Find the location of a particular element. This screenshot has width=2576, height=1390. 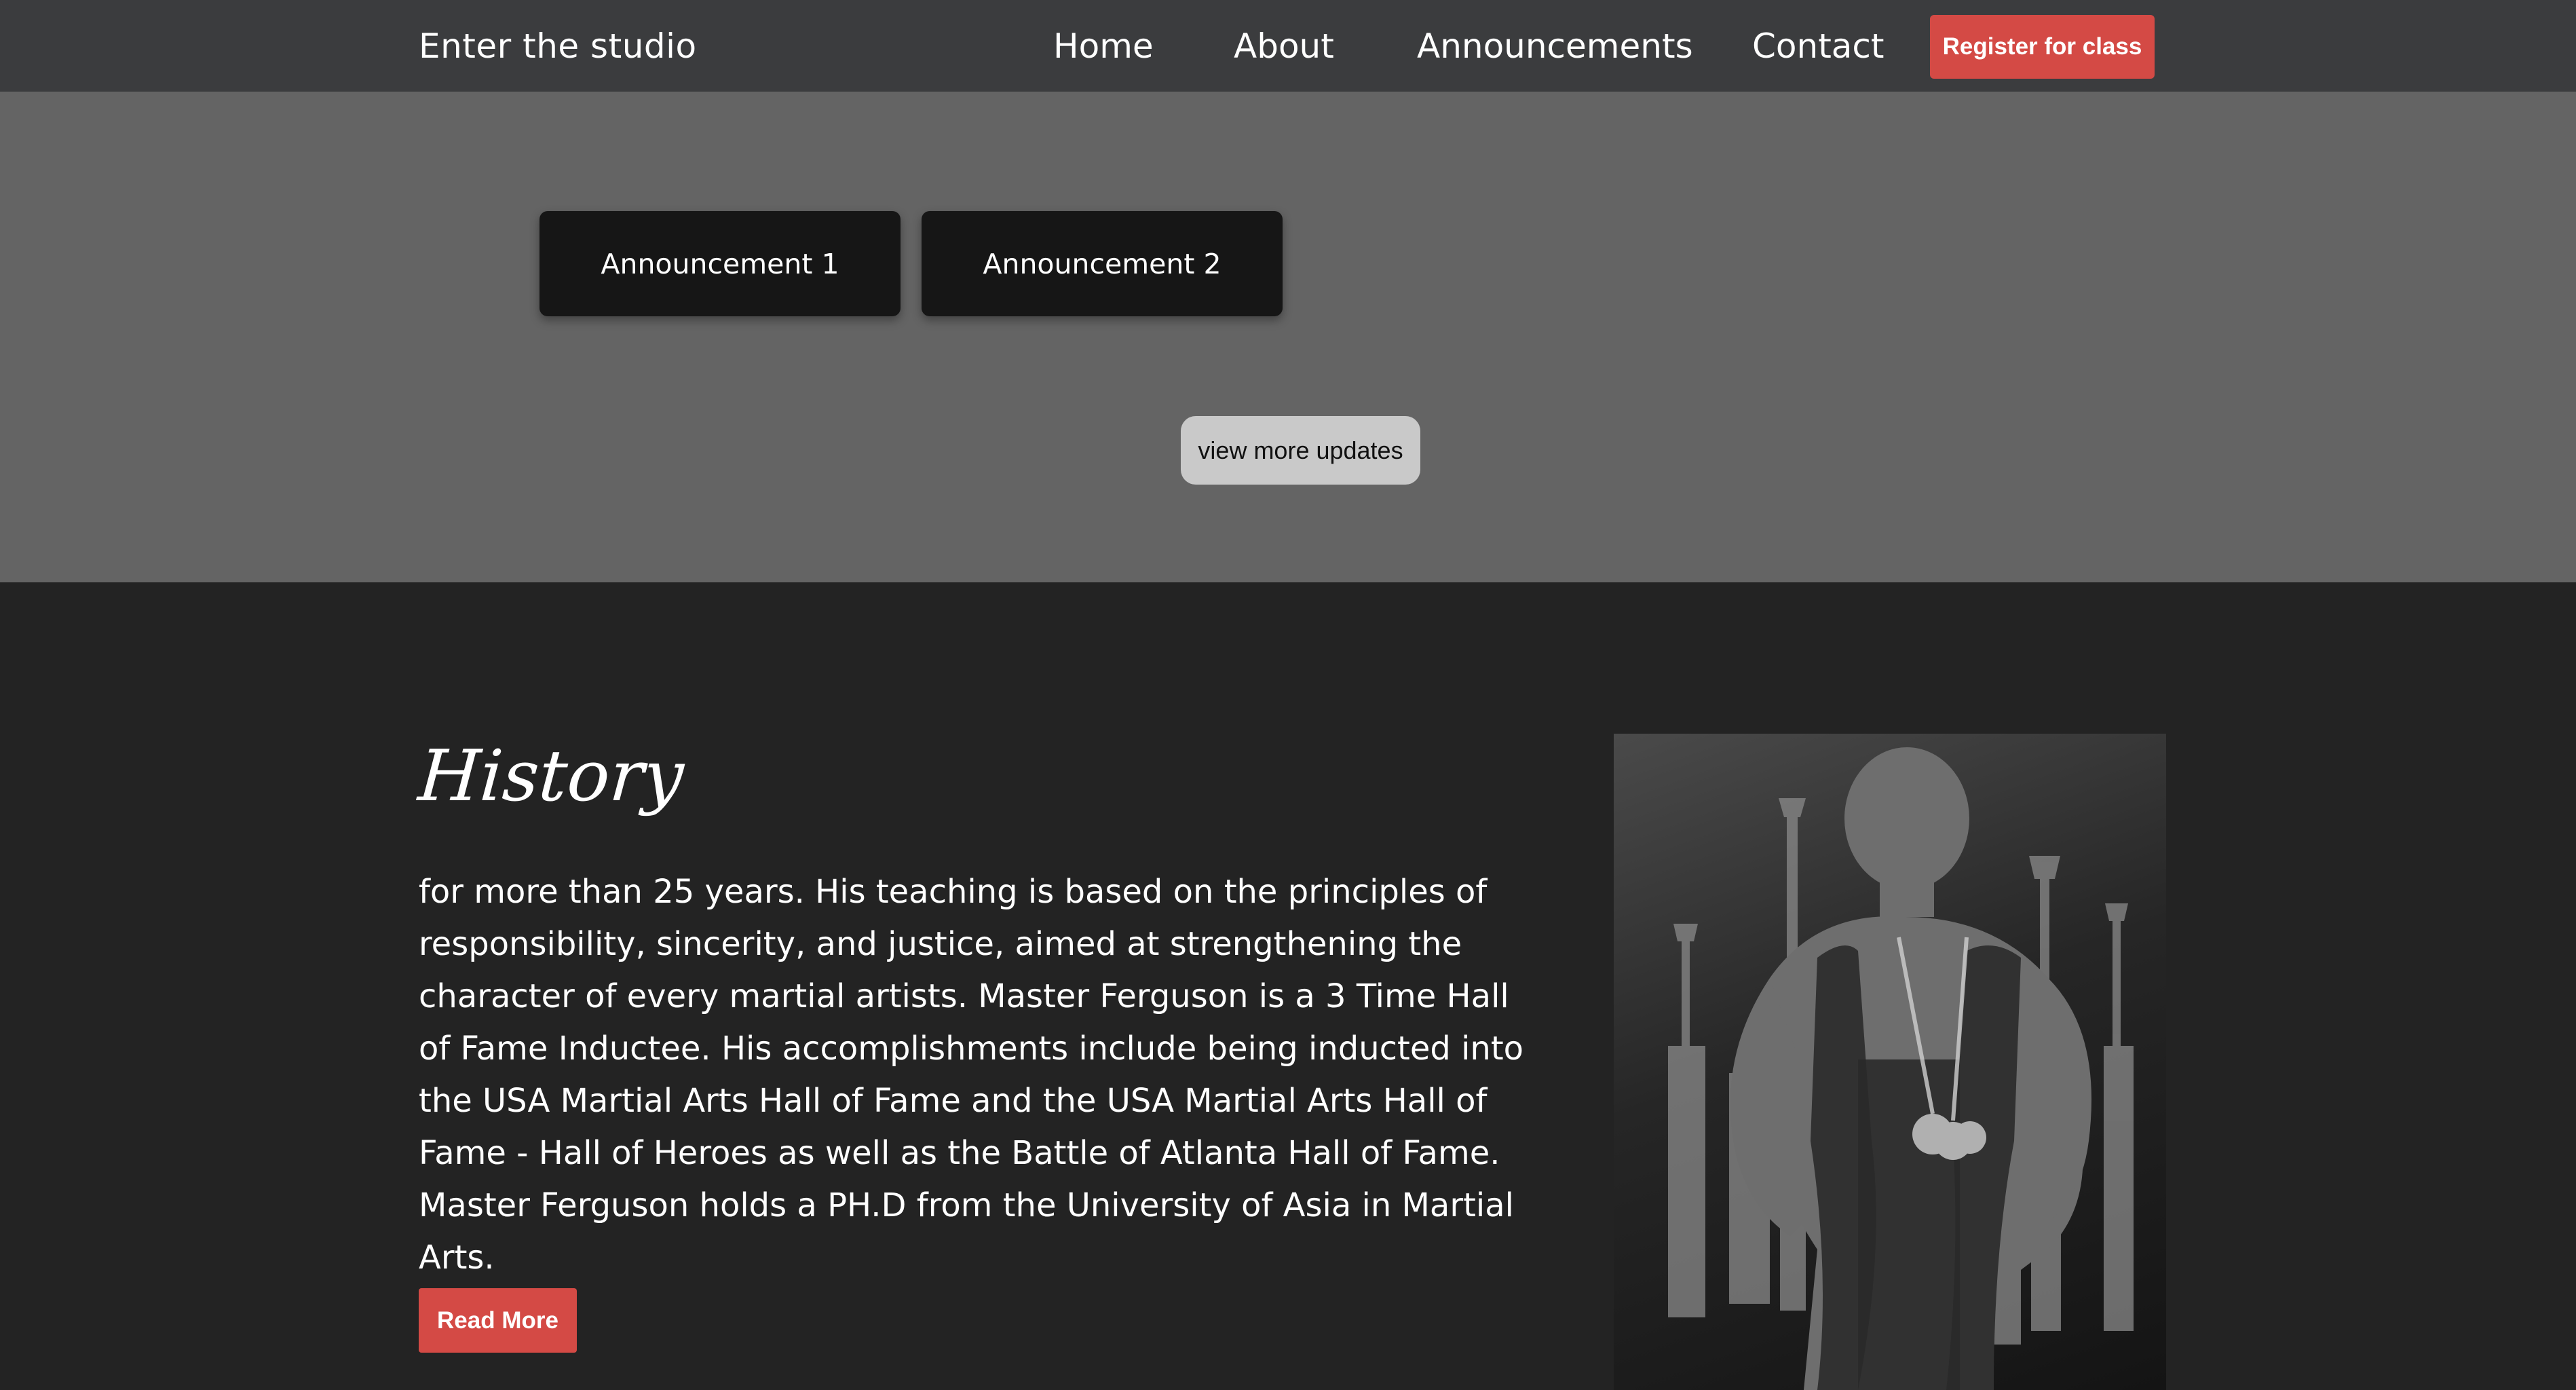

read-more-button: Read More is located at coordinates (498, 1320).